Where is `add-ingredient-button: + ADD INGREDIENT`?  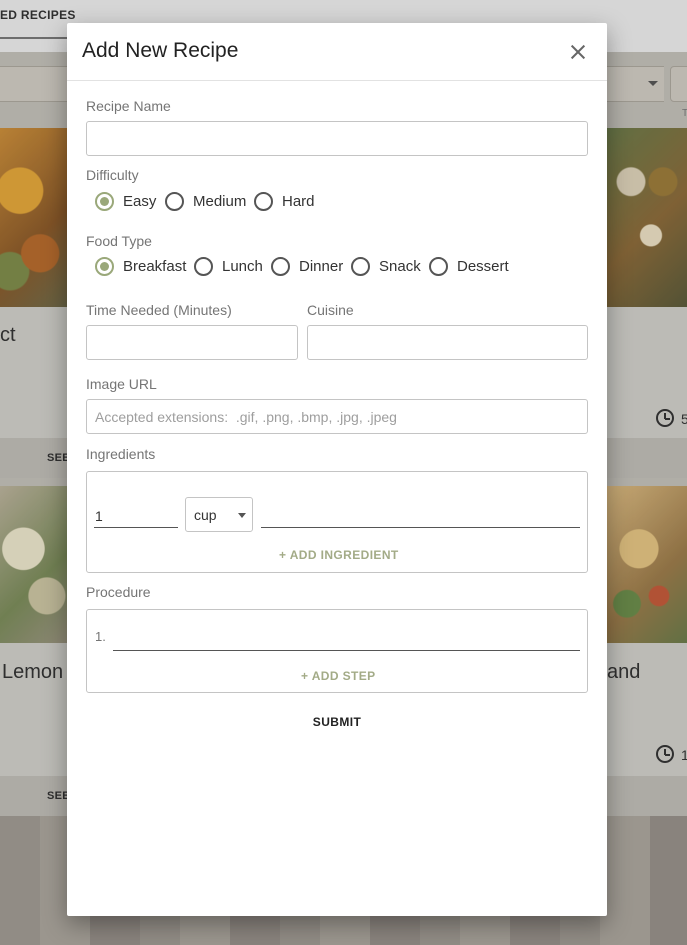
add-ingredient-button: + ADD INGREDIENT is located at coordinates (339, 555).